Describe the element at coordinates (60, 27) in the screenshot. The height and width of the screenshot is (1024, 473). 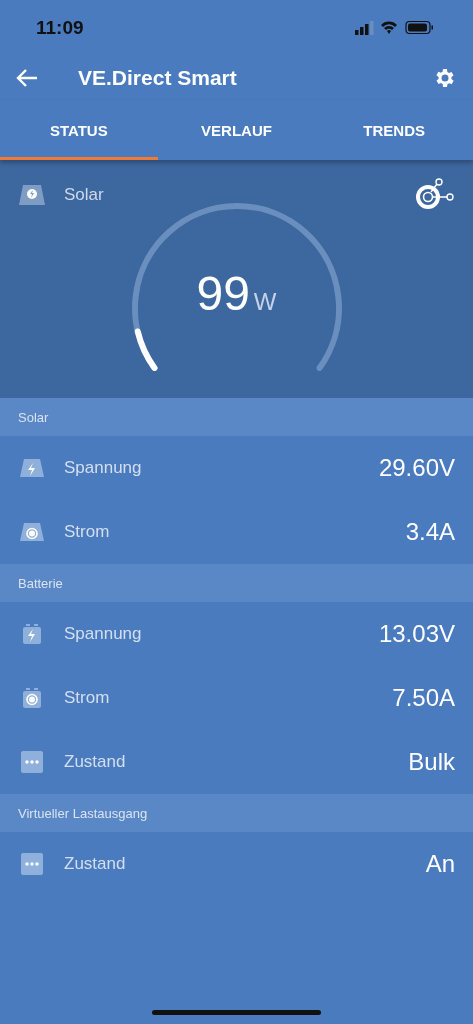
I see `clock: 11:09` at that location.